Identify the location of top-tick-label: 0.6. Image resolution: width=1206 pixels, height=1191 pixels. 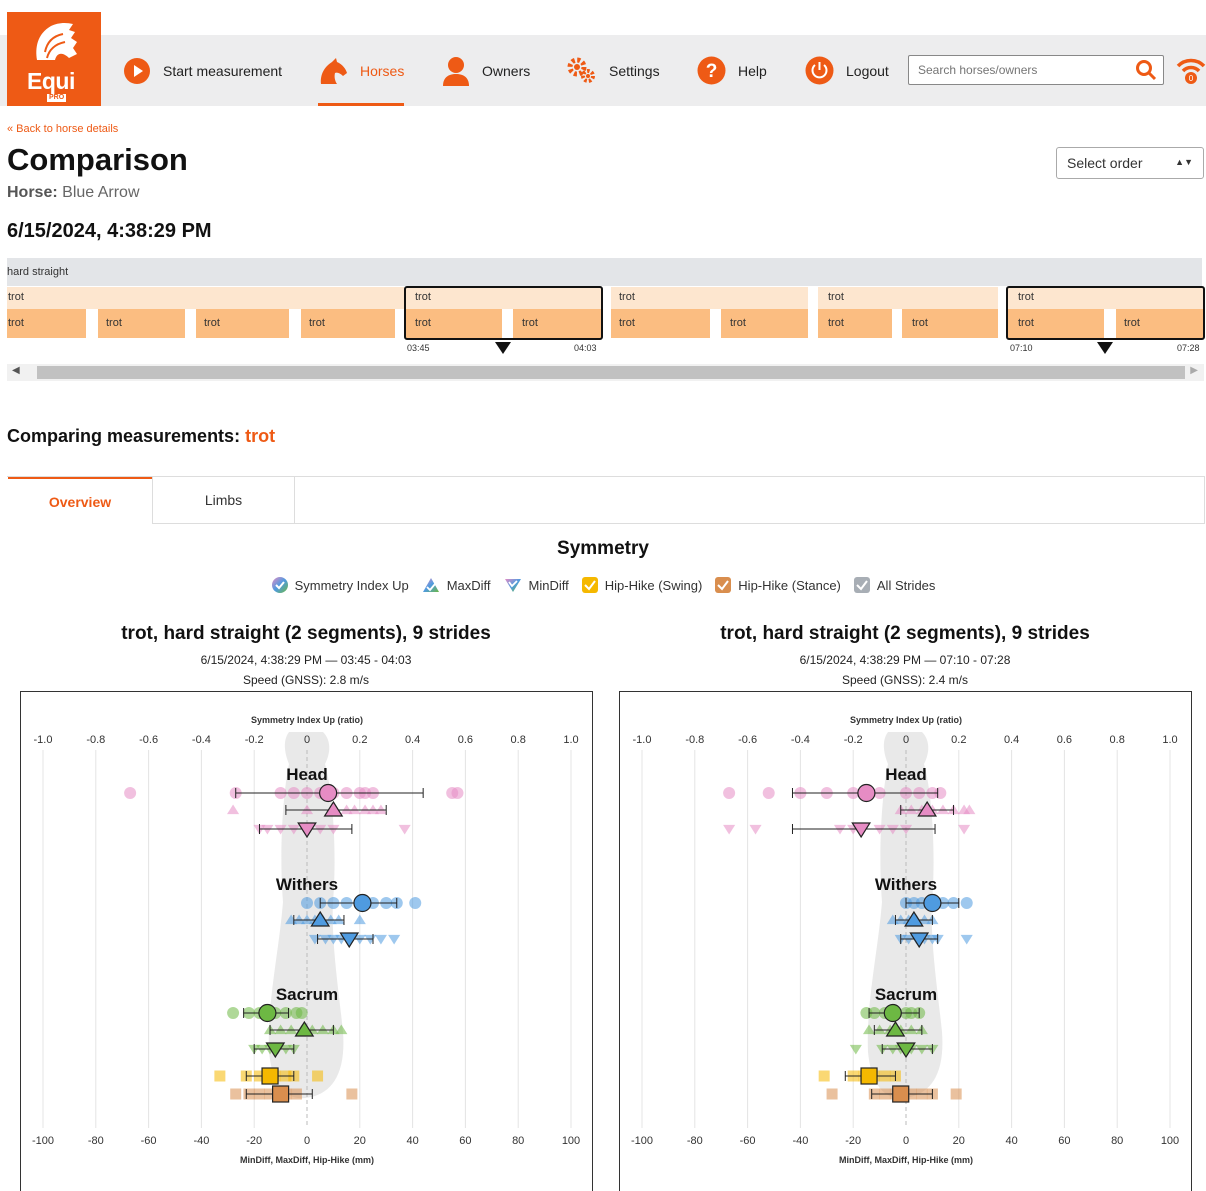
(465, 740).